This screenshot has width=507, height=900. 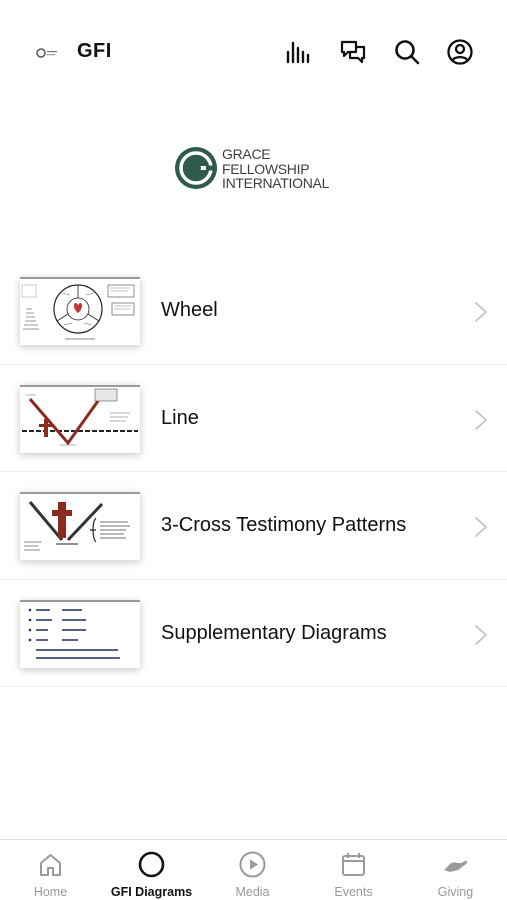 I want to click on tab-events: Events, so click(x=353, y=870).